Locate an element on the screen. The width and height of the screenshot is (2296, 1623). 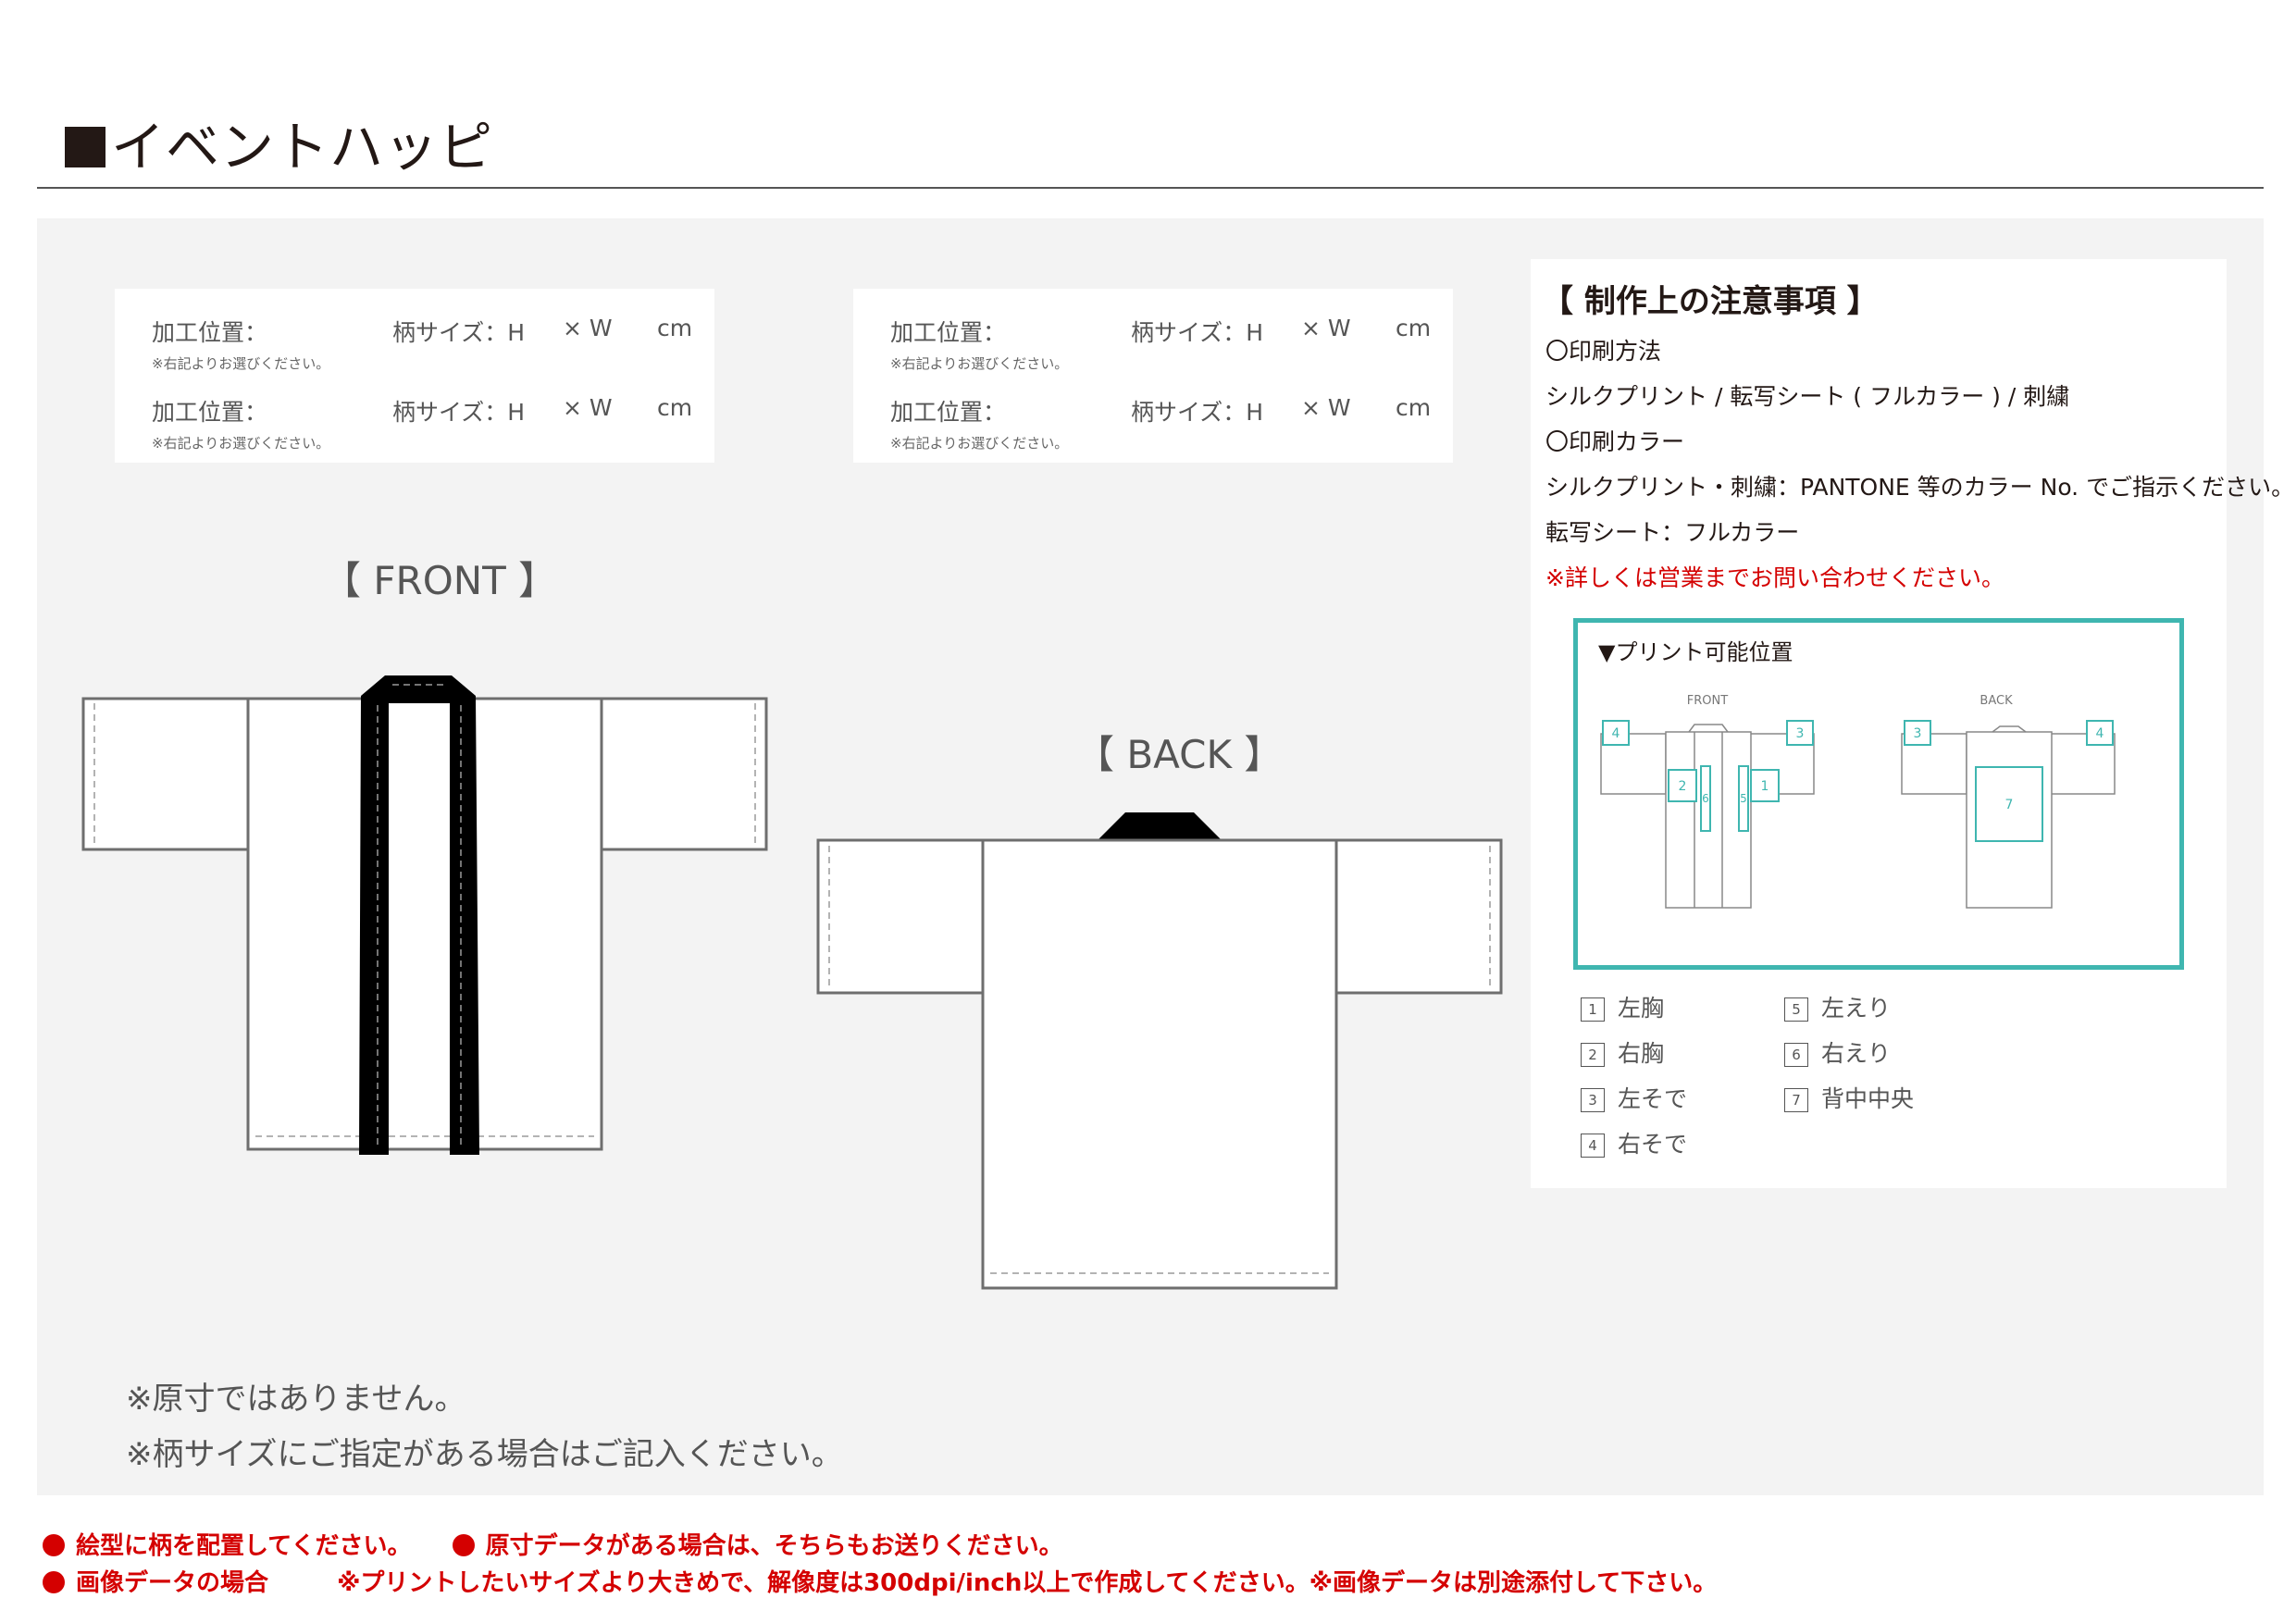
footnote-size-instruction: ※柄サイズにご指定がある場合はご記入ください。 is located at coordinates (485, 1454).